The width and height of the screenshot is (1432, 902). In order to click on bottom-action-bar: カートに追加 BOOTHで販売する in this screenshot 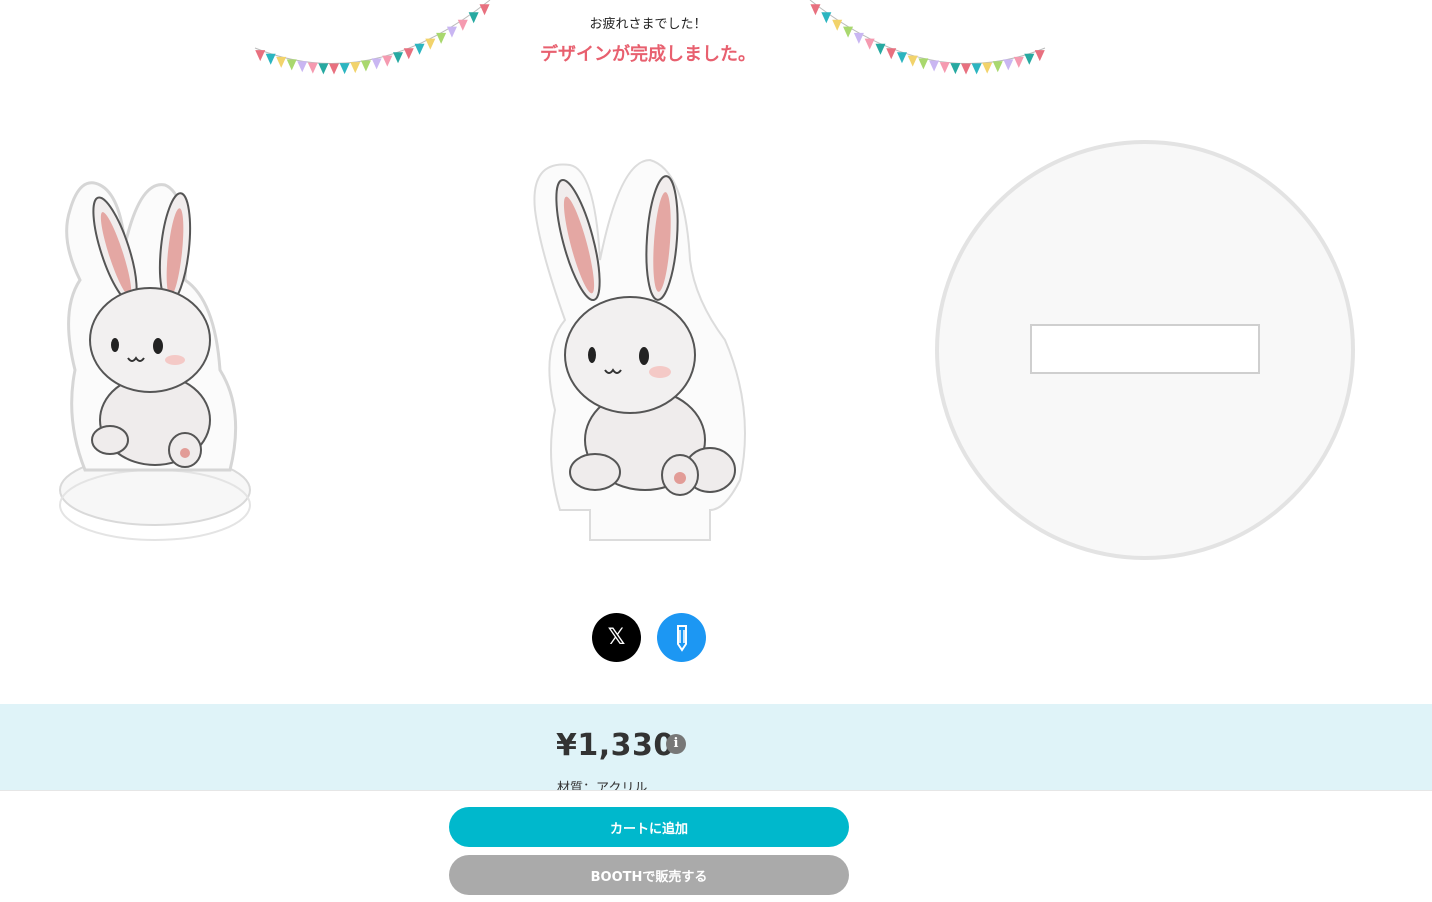, I will do `click(716, 846)`.